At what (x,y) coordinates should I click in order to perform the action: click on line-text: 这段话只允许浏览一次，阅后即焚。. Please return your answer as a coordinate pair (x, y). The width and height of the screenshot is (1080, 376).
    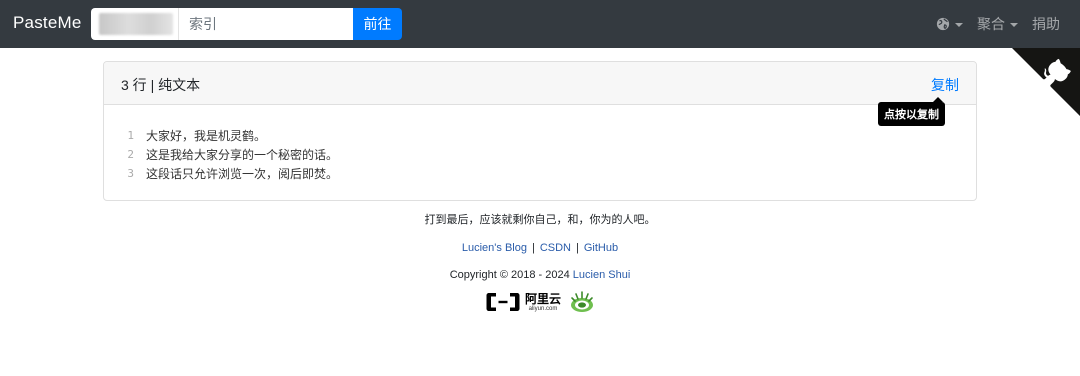
    Looking at the image, I should click on (242, 174).